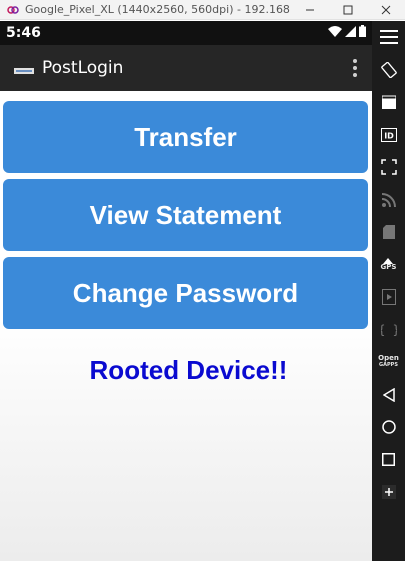 This screenshot has width=405, height=561. I want to click on emulator-toolbar: ID GPS { } Open GAPPS, so click(388, 291).